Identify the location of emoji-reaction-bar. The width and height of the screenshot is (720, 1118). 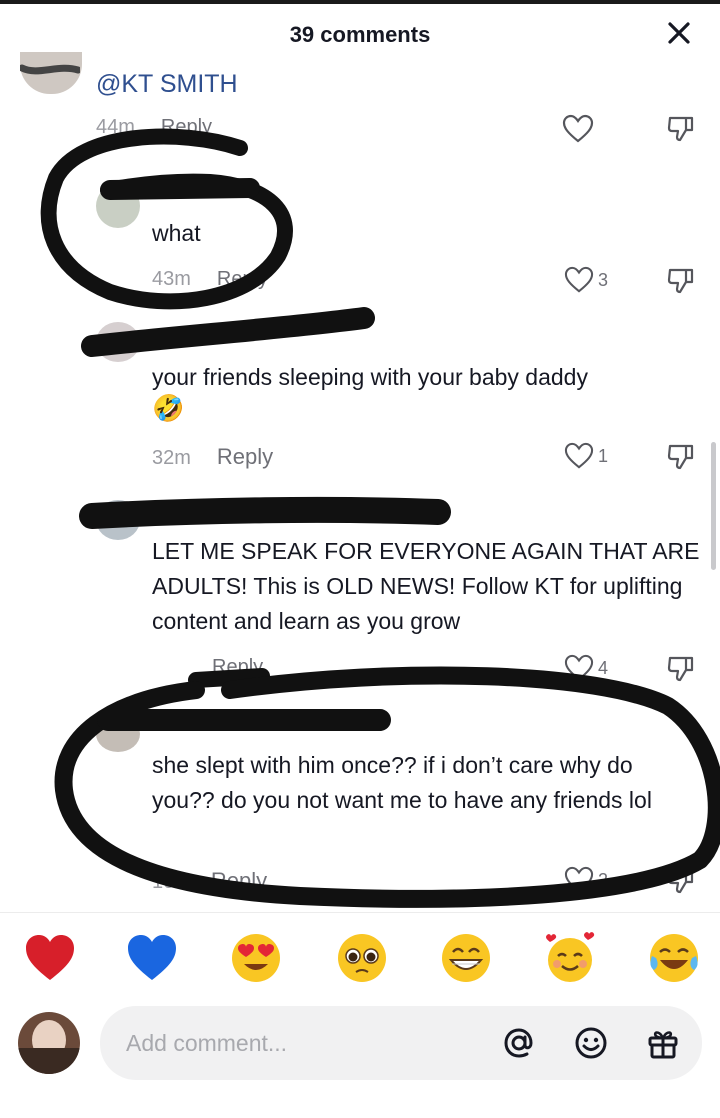
(360, 960).